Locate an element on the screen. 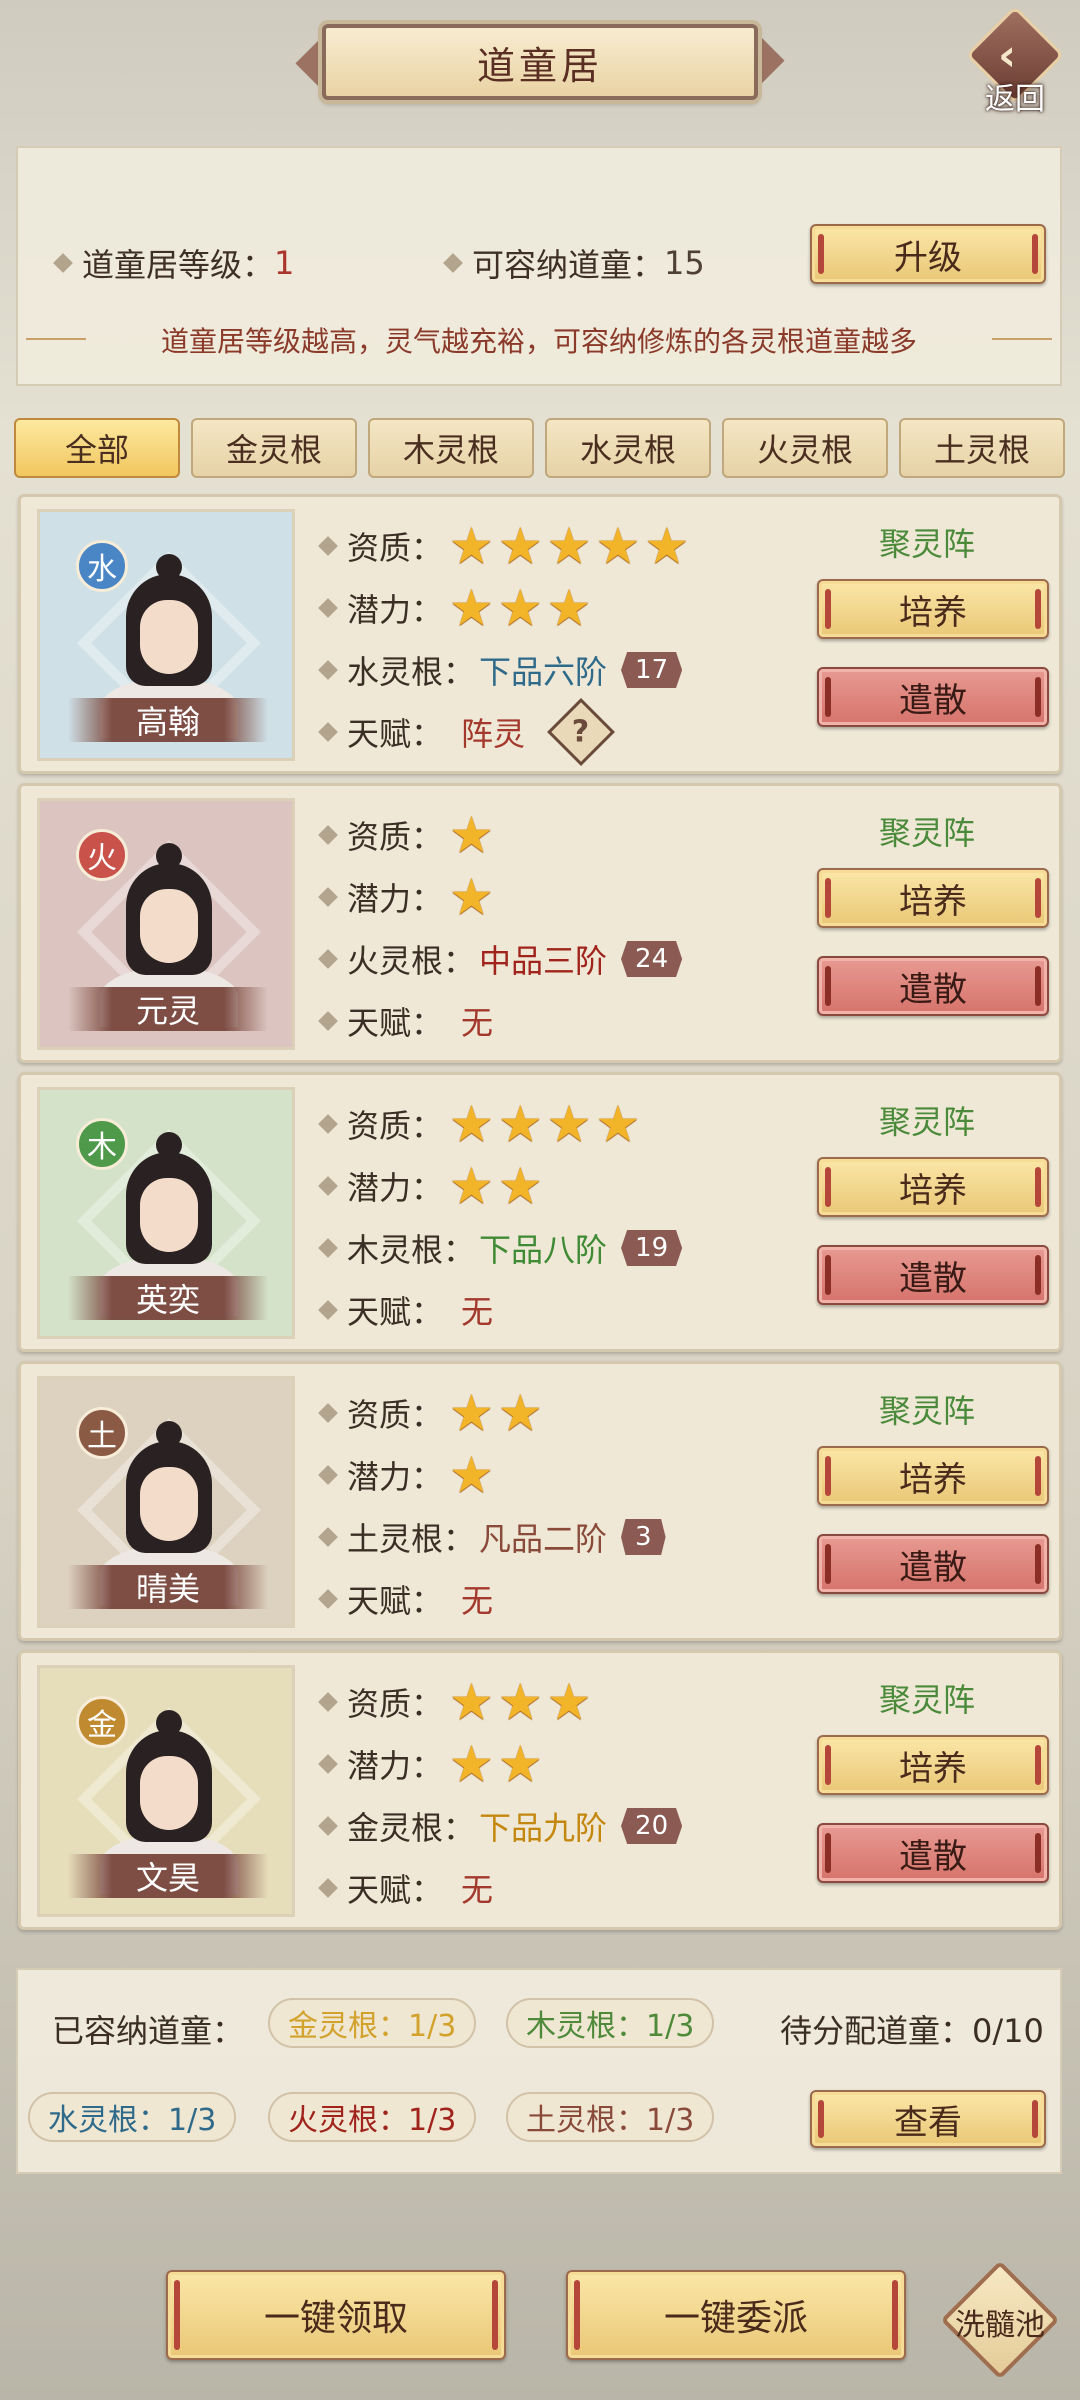 This screenshot has width=1080, height=2400. tab-water: 水灵根 is located at coordinates (628, 448).